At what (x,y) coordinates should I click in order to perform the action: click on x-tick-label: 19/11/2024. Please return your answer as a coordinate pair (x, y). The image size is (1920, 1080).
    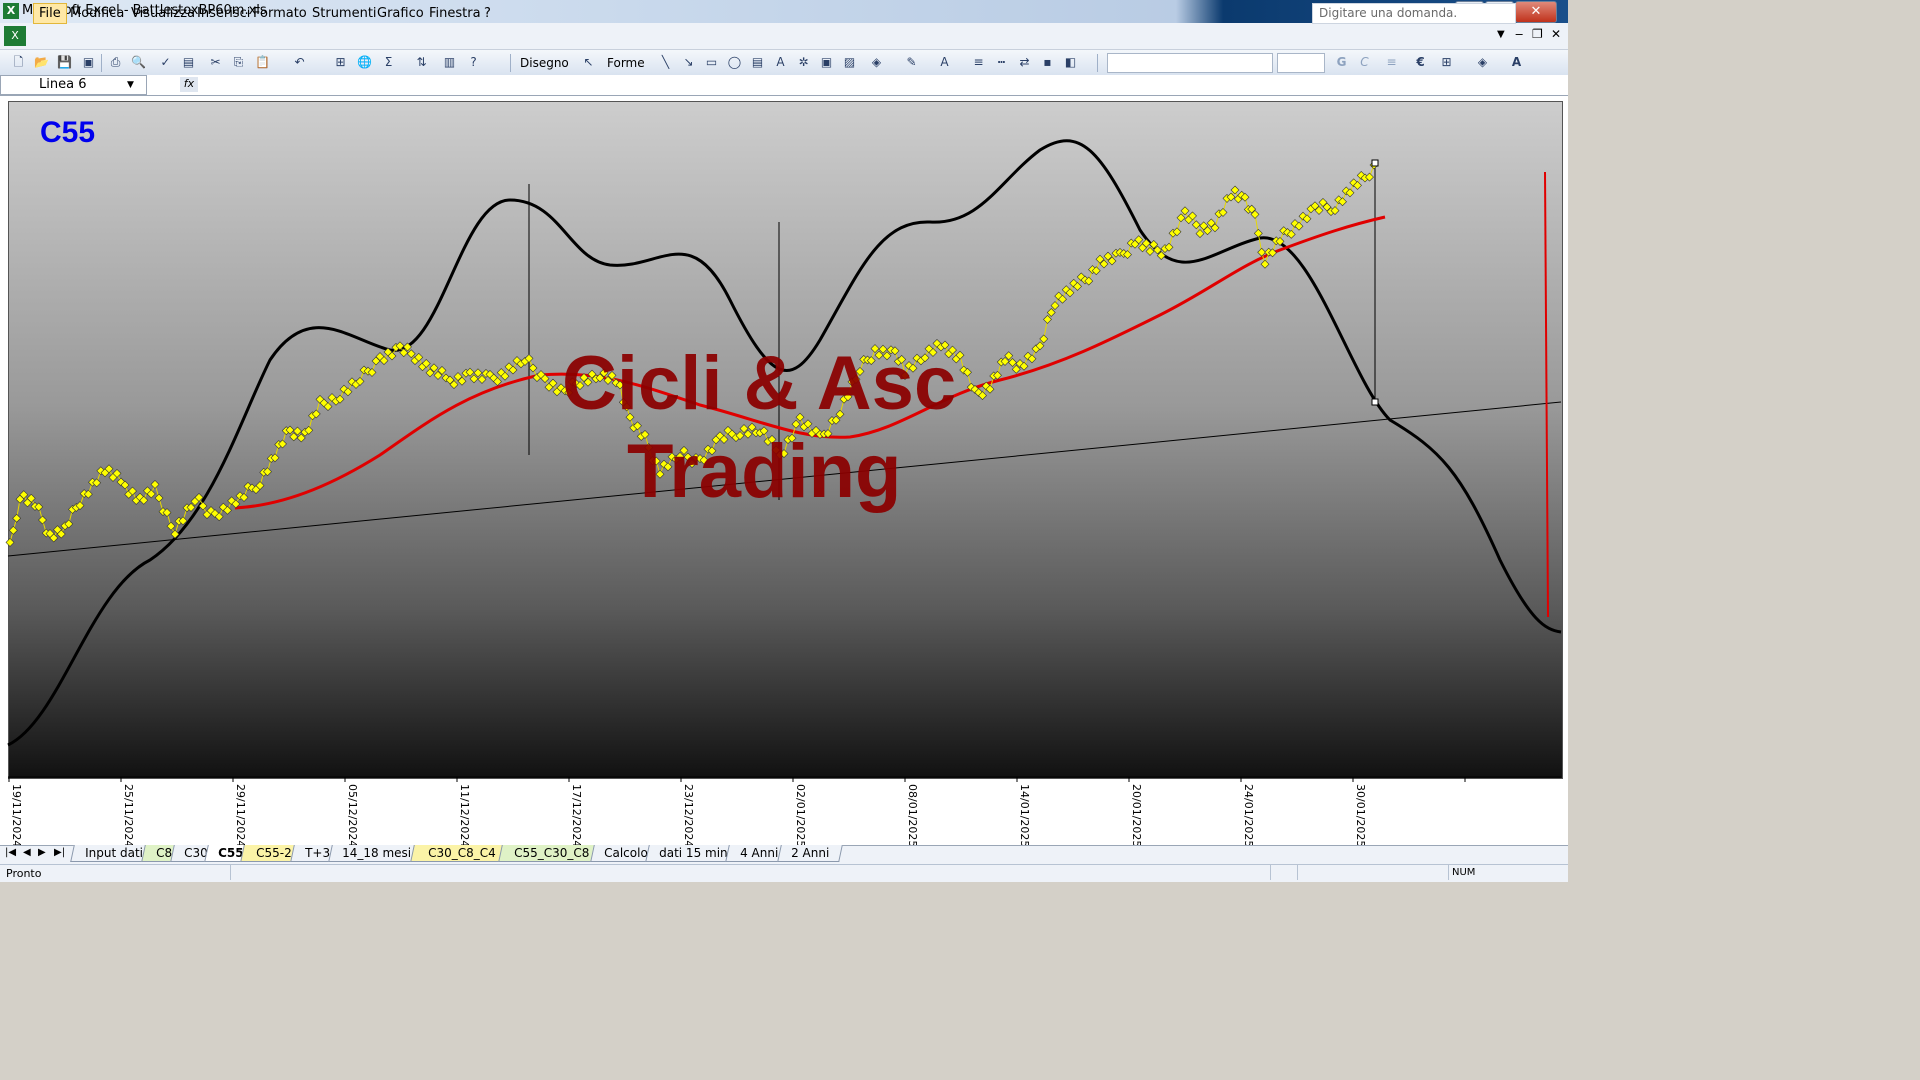
    Looking at the image, I should click on (16, 815).